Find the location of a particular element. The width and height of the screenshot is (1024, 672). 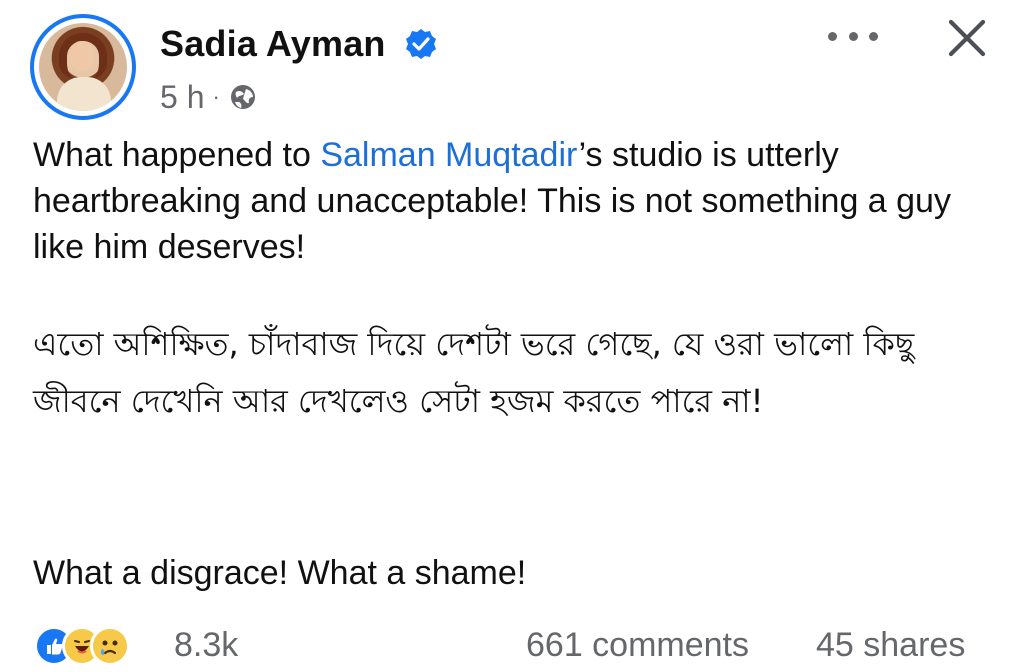

reaction-count: 8.3k is located at coordinates (206, 645).